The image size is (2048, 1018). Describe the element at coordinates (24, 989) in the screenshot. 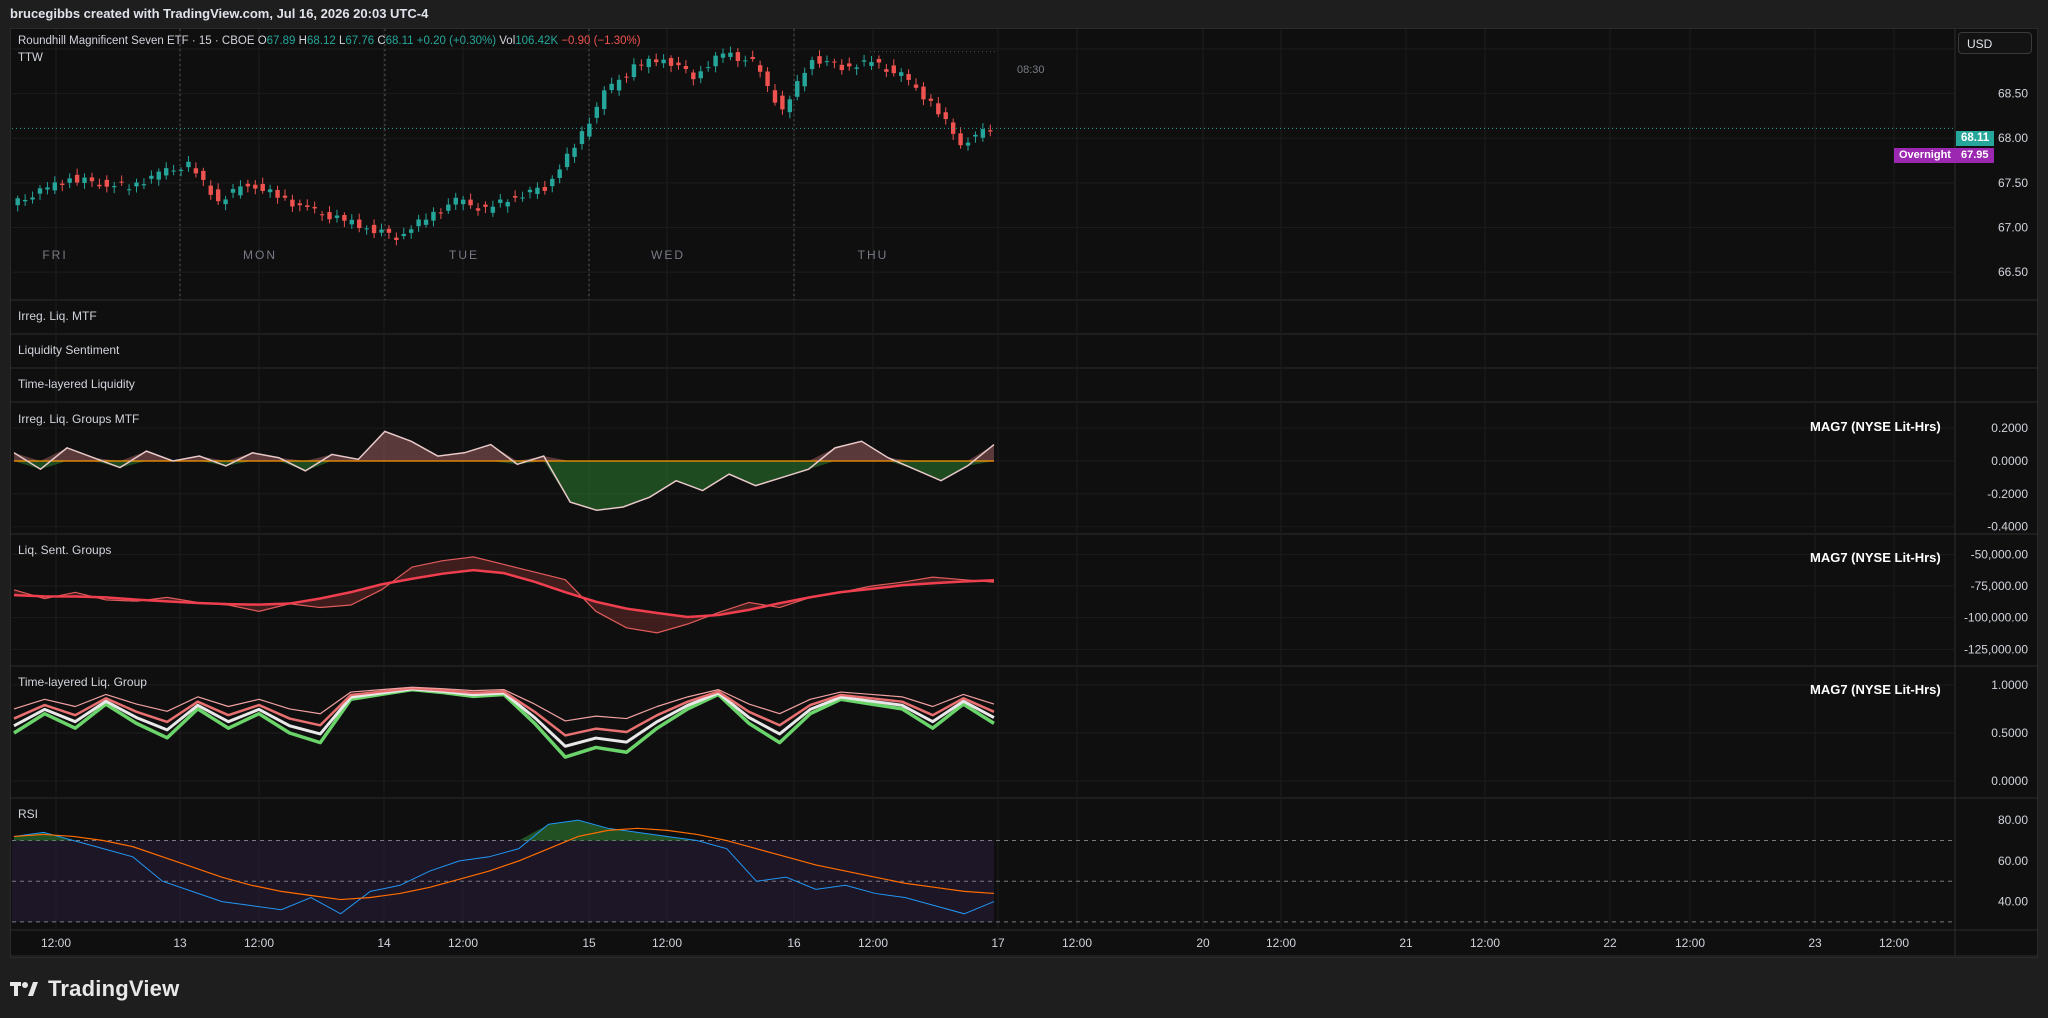

I see `tradingview-logo-icon` at that location.